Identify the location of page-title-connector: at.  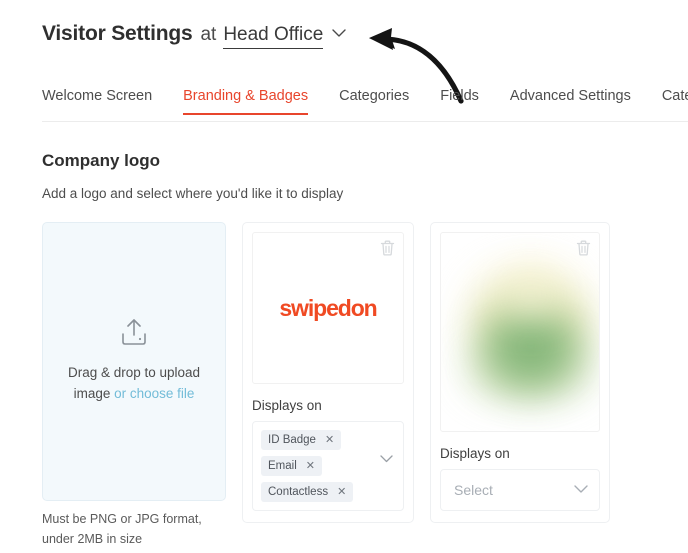
(208, 34).